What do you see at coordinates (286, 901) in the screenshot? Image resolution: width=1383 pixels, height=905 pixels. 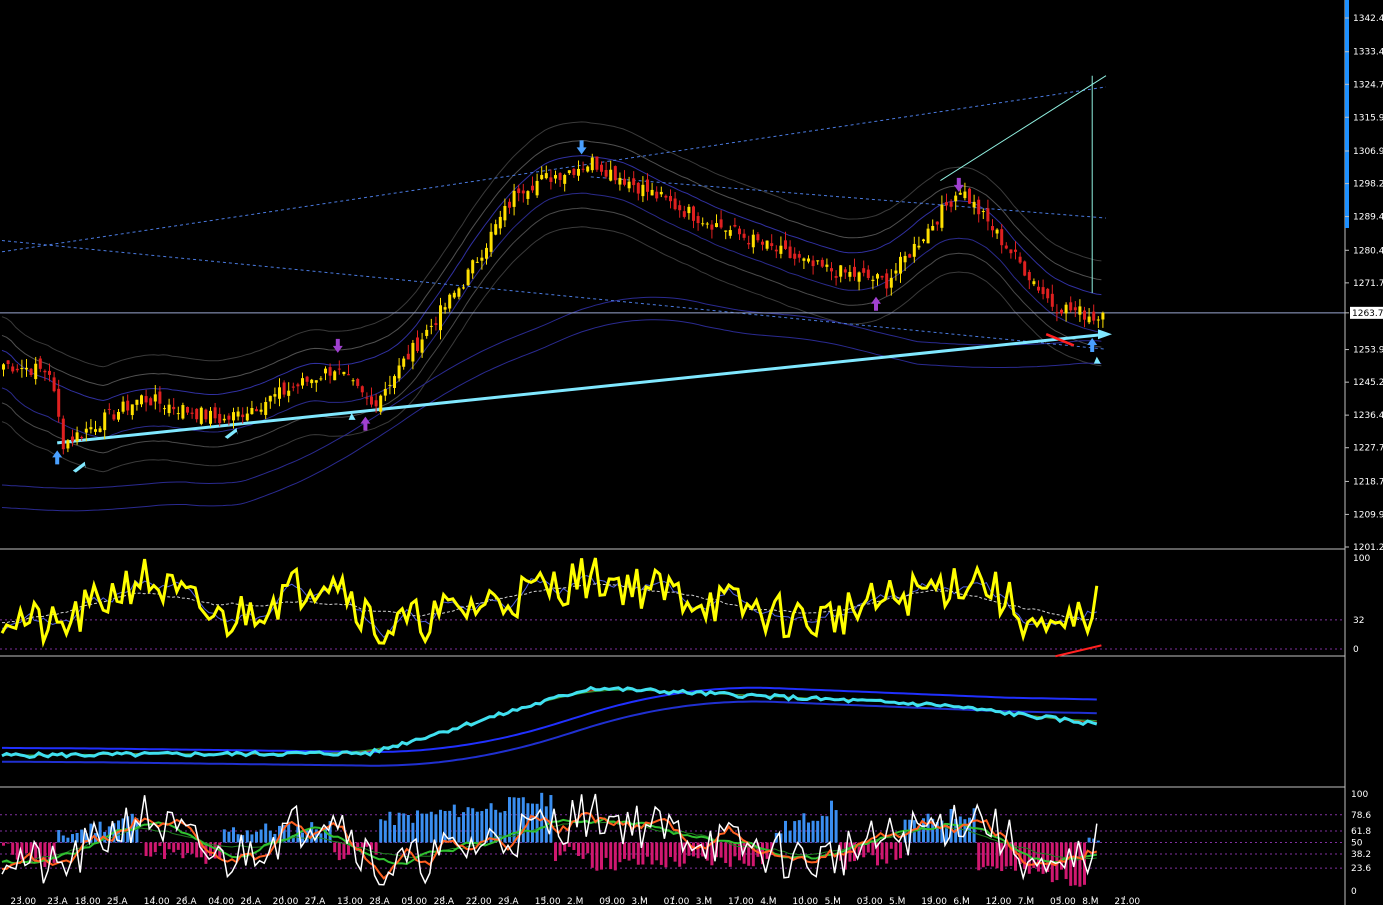 I see `x-tick-label: 20.00` at bounding box center [286, 901].